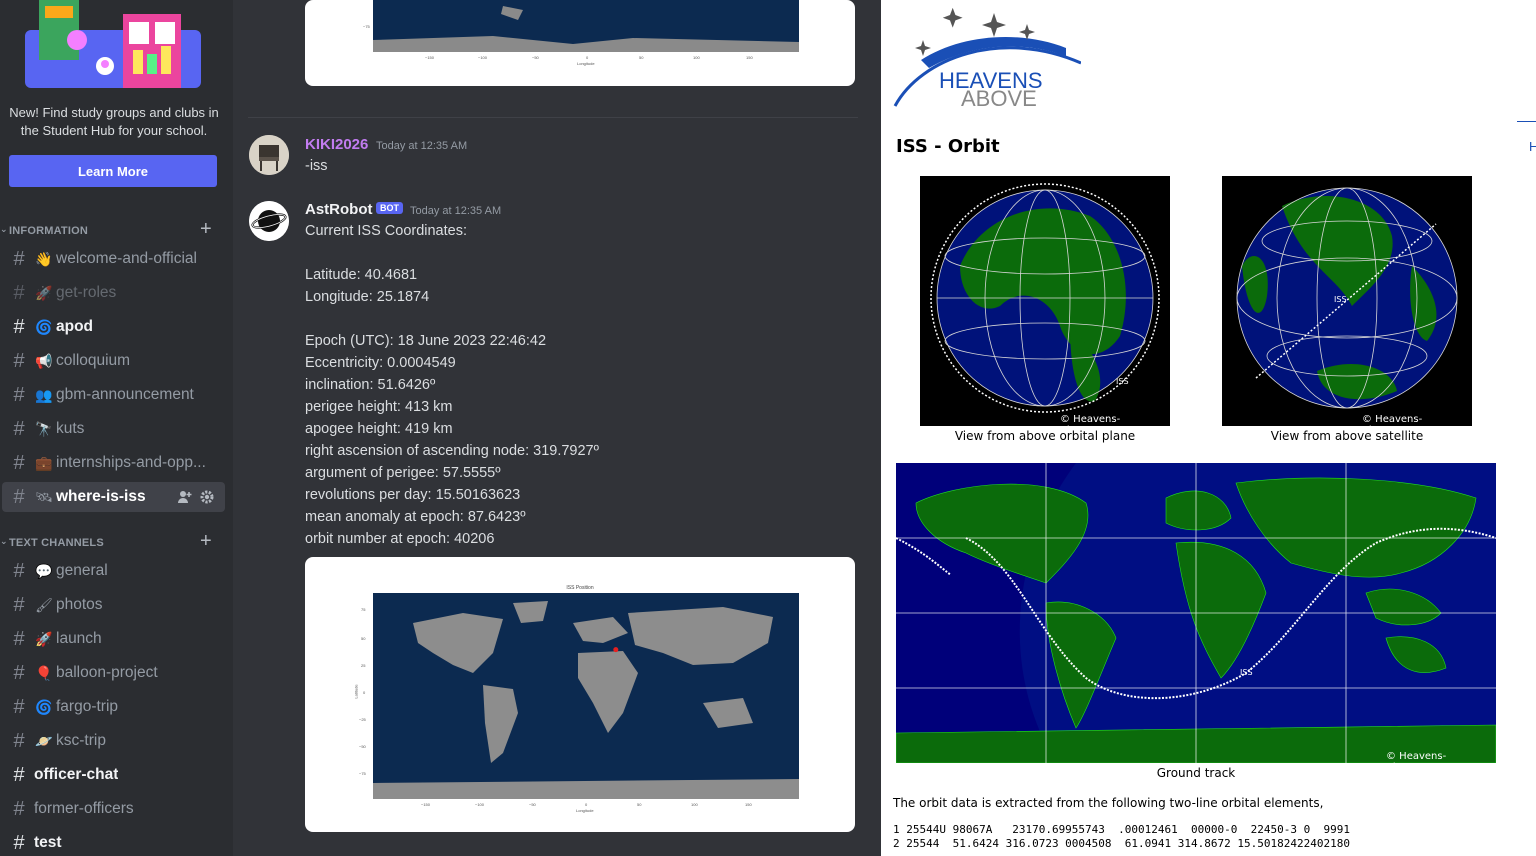 This screenshot has width=1536, height=856. Describe the element at coordinates (336, 144) in the screenshot. I see `message-author: KIKI2026` at that location.